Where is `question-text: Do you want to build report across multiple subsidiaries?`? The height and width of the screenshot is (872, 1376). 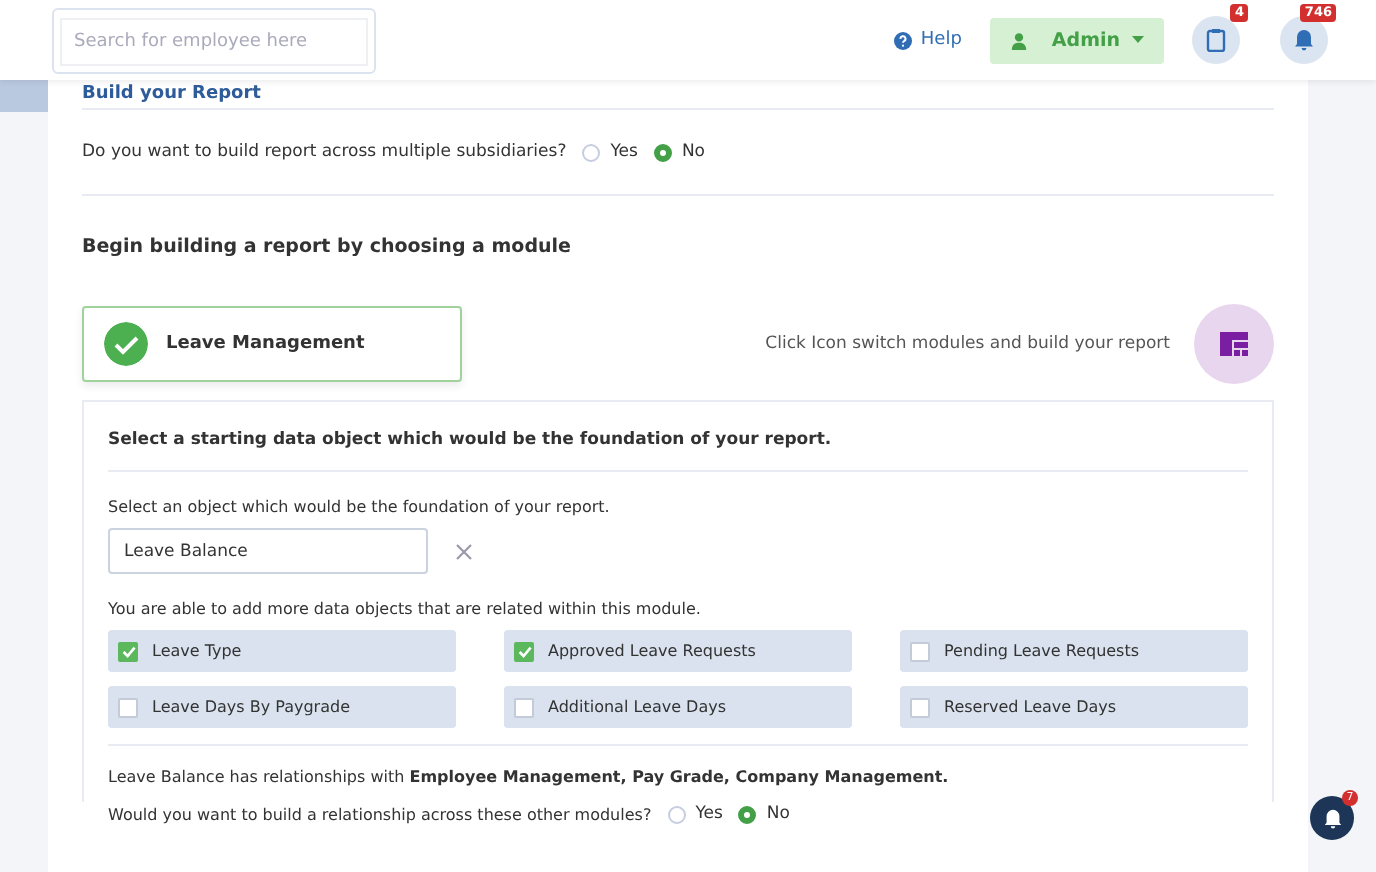 question-text: Do you want to build report across multiple subsidiaries? is located at coordinates (324, 152).